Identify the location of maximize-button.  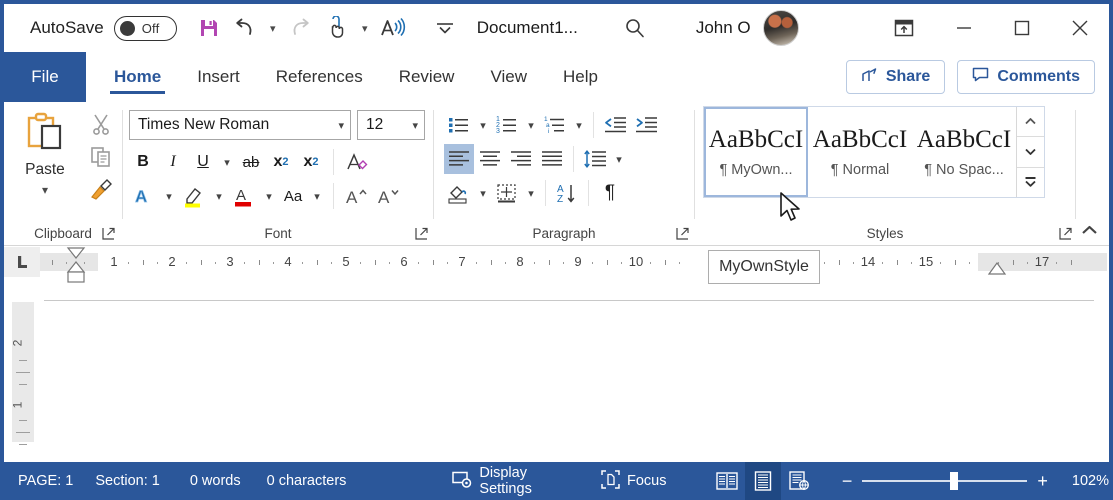
(1022, 28).